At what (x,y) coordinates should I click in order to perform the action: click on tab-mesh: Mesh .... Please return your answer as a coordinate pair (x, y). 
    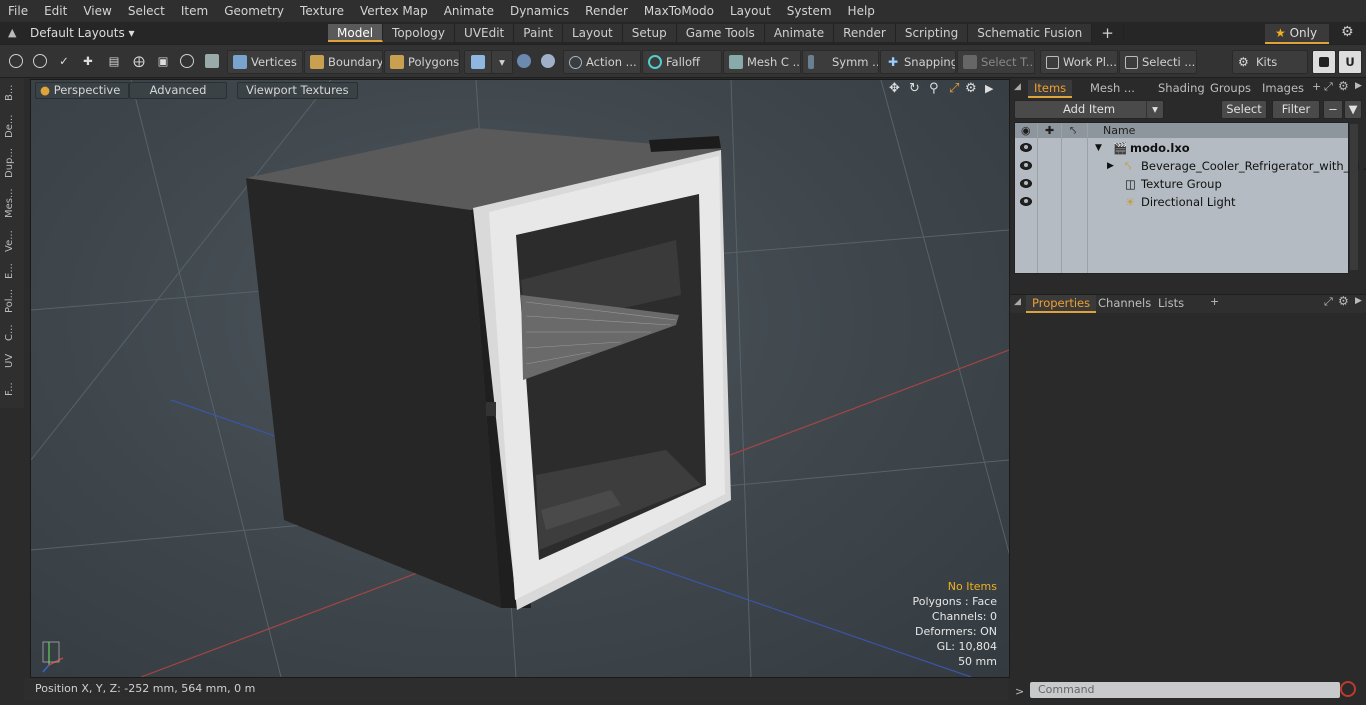
    Looking at the image, I should click on (1112, 88).